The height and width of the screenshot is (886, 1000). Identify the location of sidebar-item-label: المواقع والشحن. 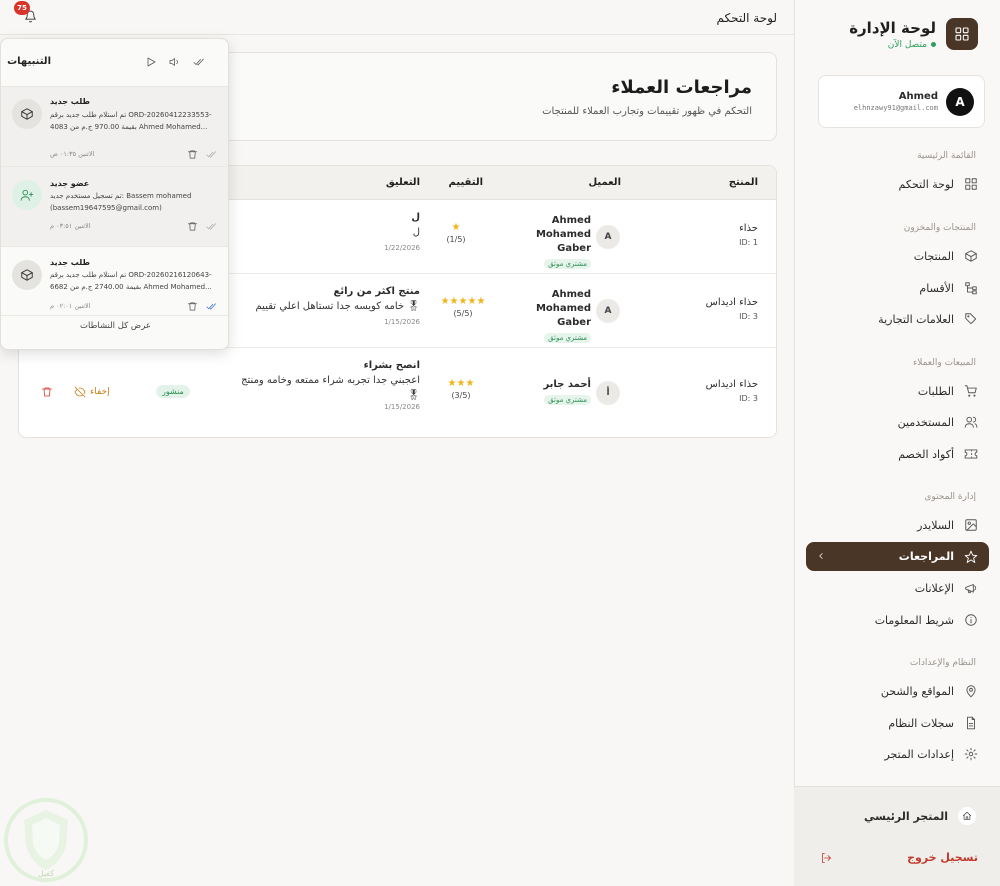
(917, 691).